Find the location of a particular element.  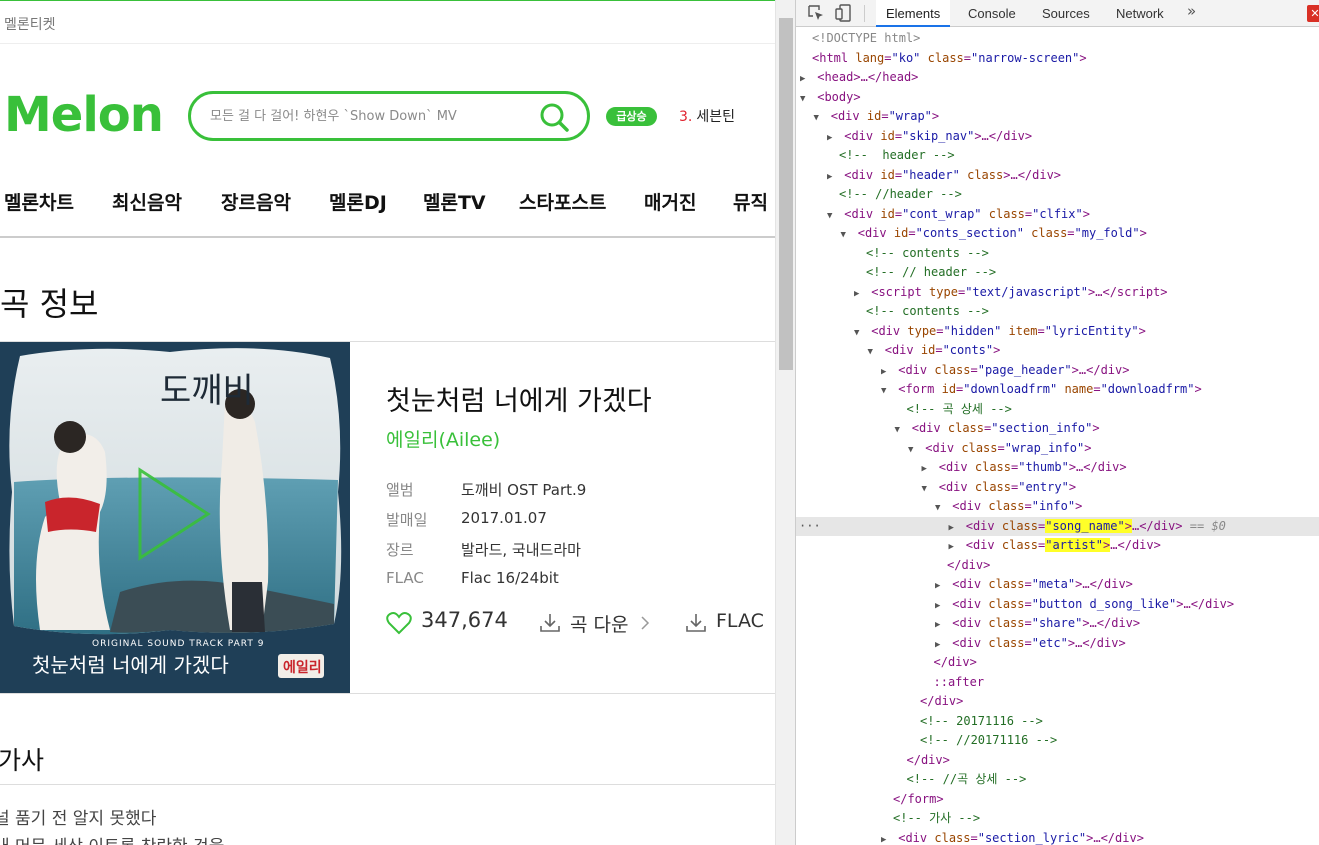

dom-node: ▶ <head>…</head> is located at coordinates (1057, 78).